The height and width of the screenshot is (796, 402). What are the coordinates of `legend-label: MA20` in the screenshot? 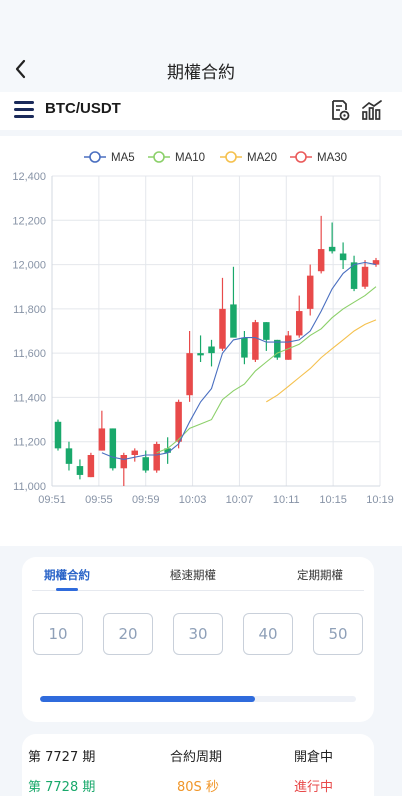 It's located at (262, 158).